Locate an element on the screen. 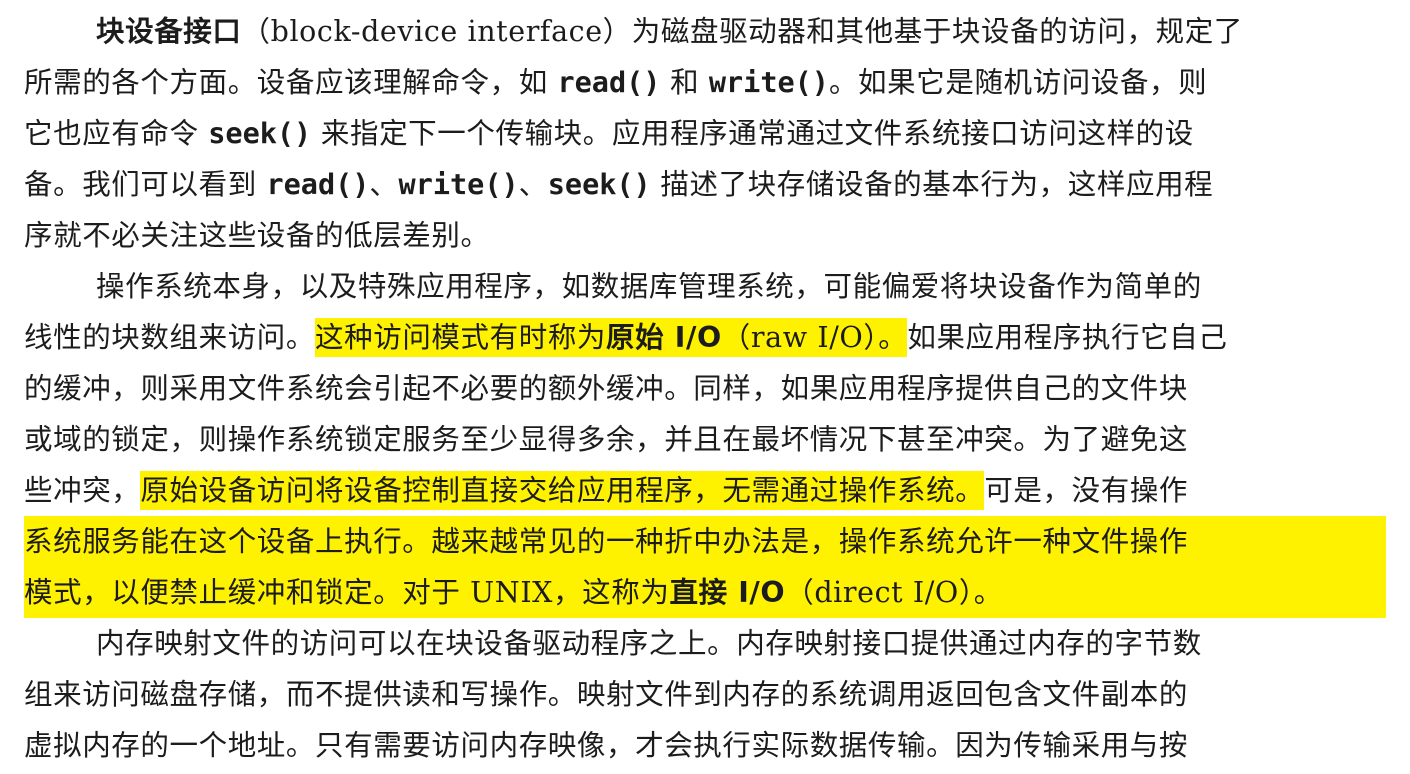 This screenshot has width=1410, height=774. text-line: 虚拟内存的一个地址。只有需要访问内存映像，才会执行实际数据传输。因为传输采用与按 is located at coordinates (705, 745).